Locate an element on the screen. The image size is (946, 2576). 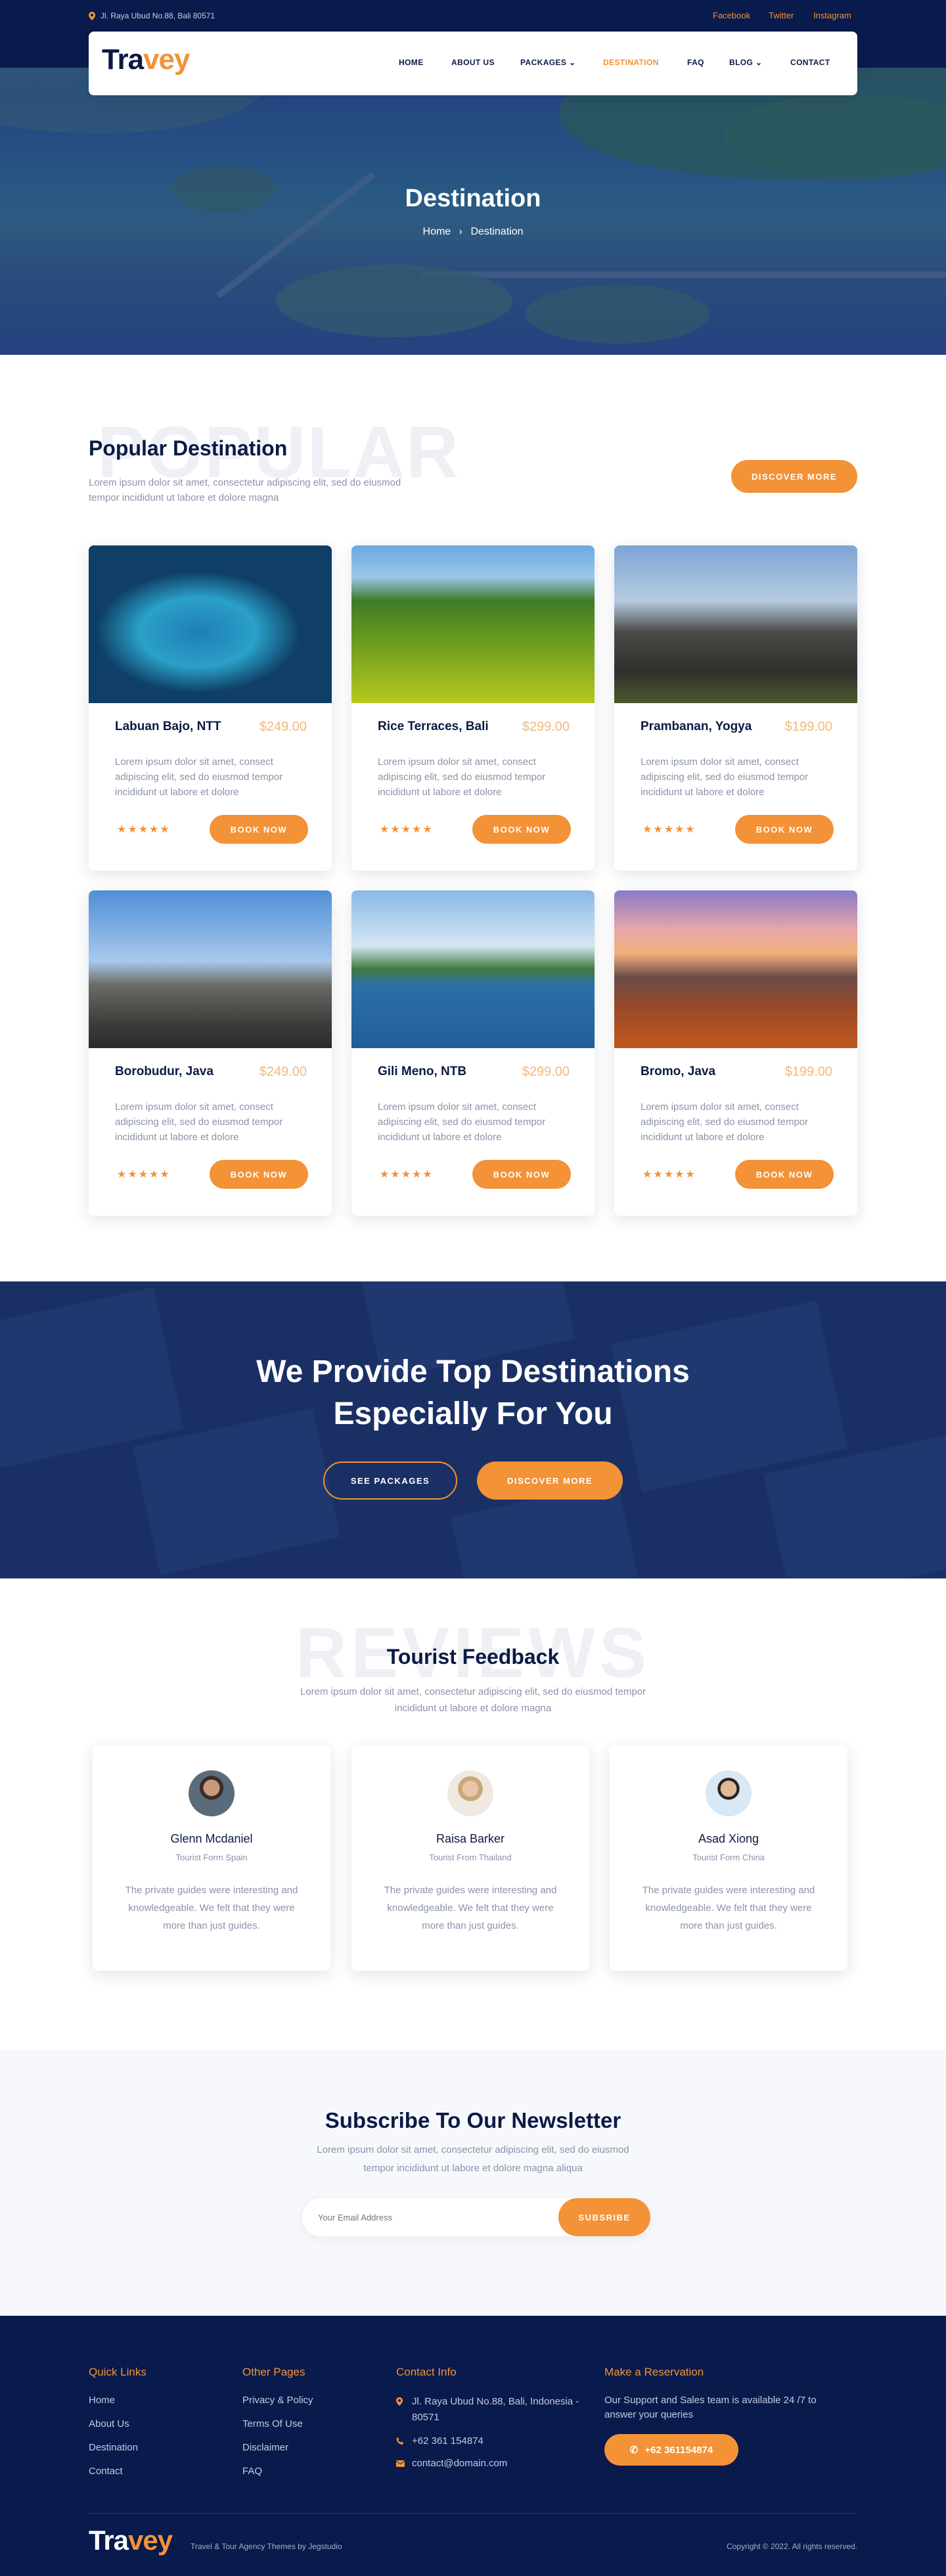
address-text: Jl. Raya Ubud No.88, Bali 80571 is located at coordinates (158, 16).